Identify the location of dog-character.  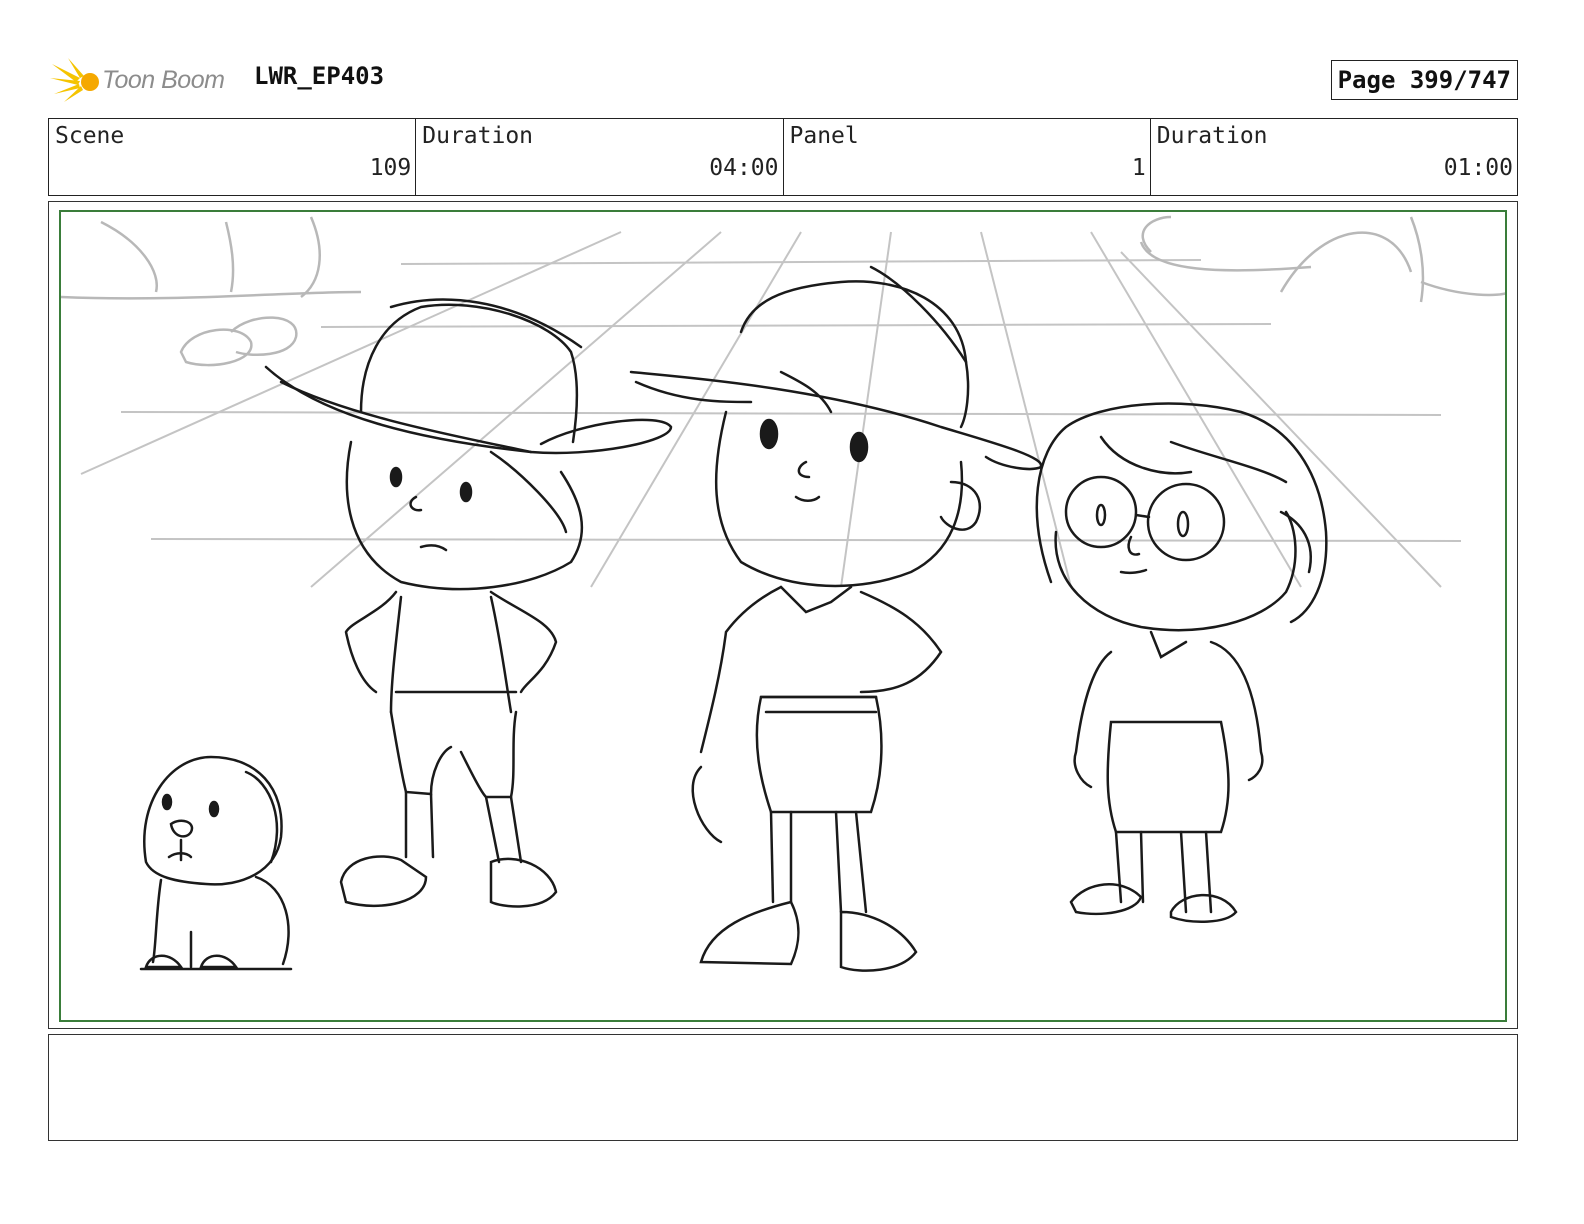
(216, 863).